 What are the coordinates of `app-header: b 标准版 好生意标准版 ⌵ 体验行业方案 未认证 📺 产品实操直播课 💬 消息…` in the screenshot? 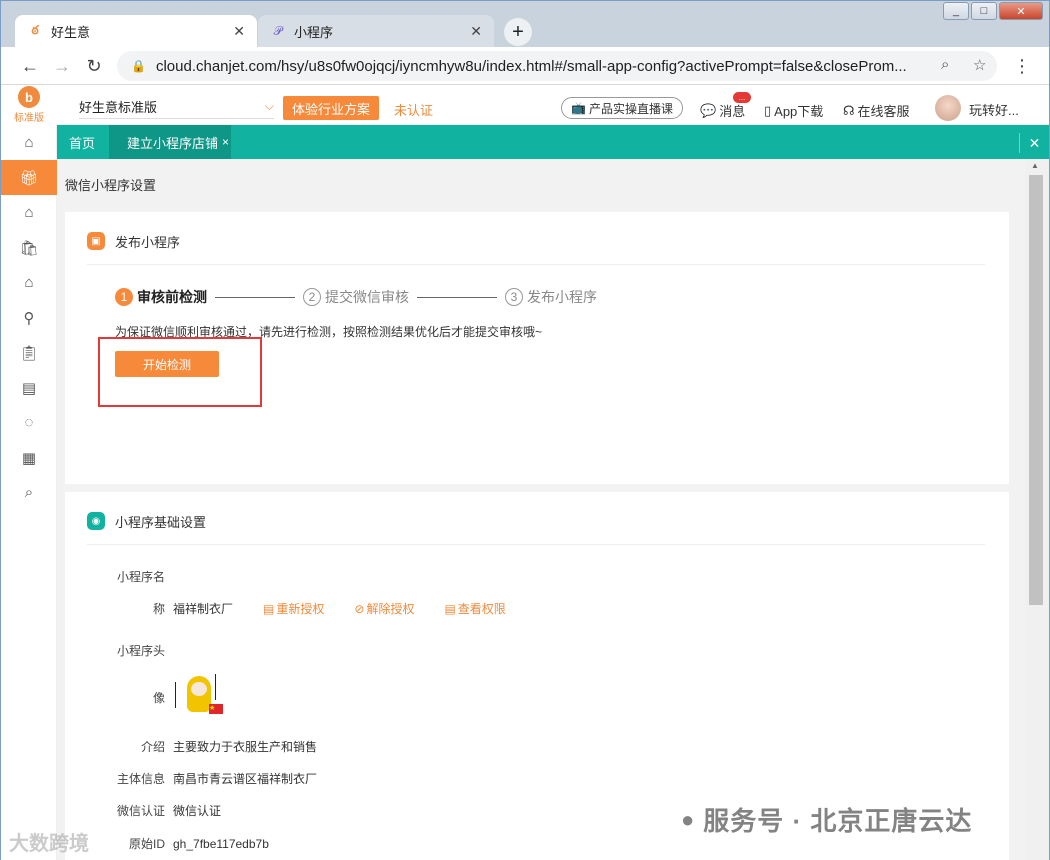 It's located at (525, 105).